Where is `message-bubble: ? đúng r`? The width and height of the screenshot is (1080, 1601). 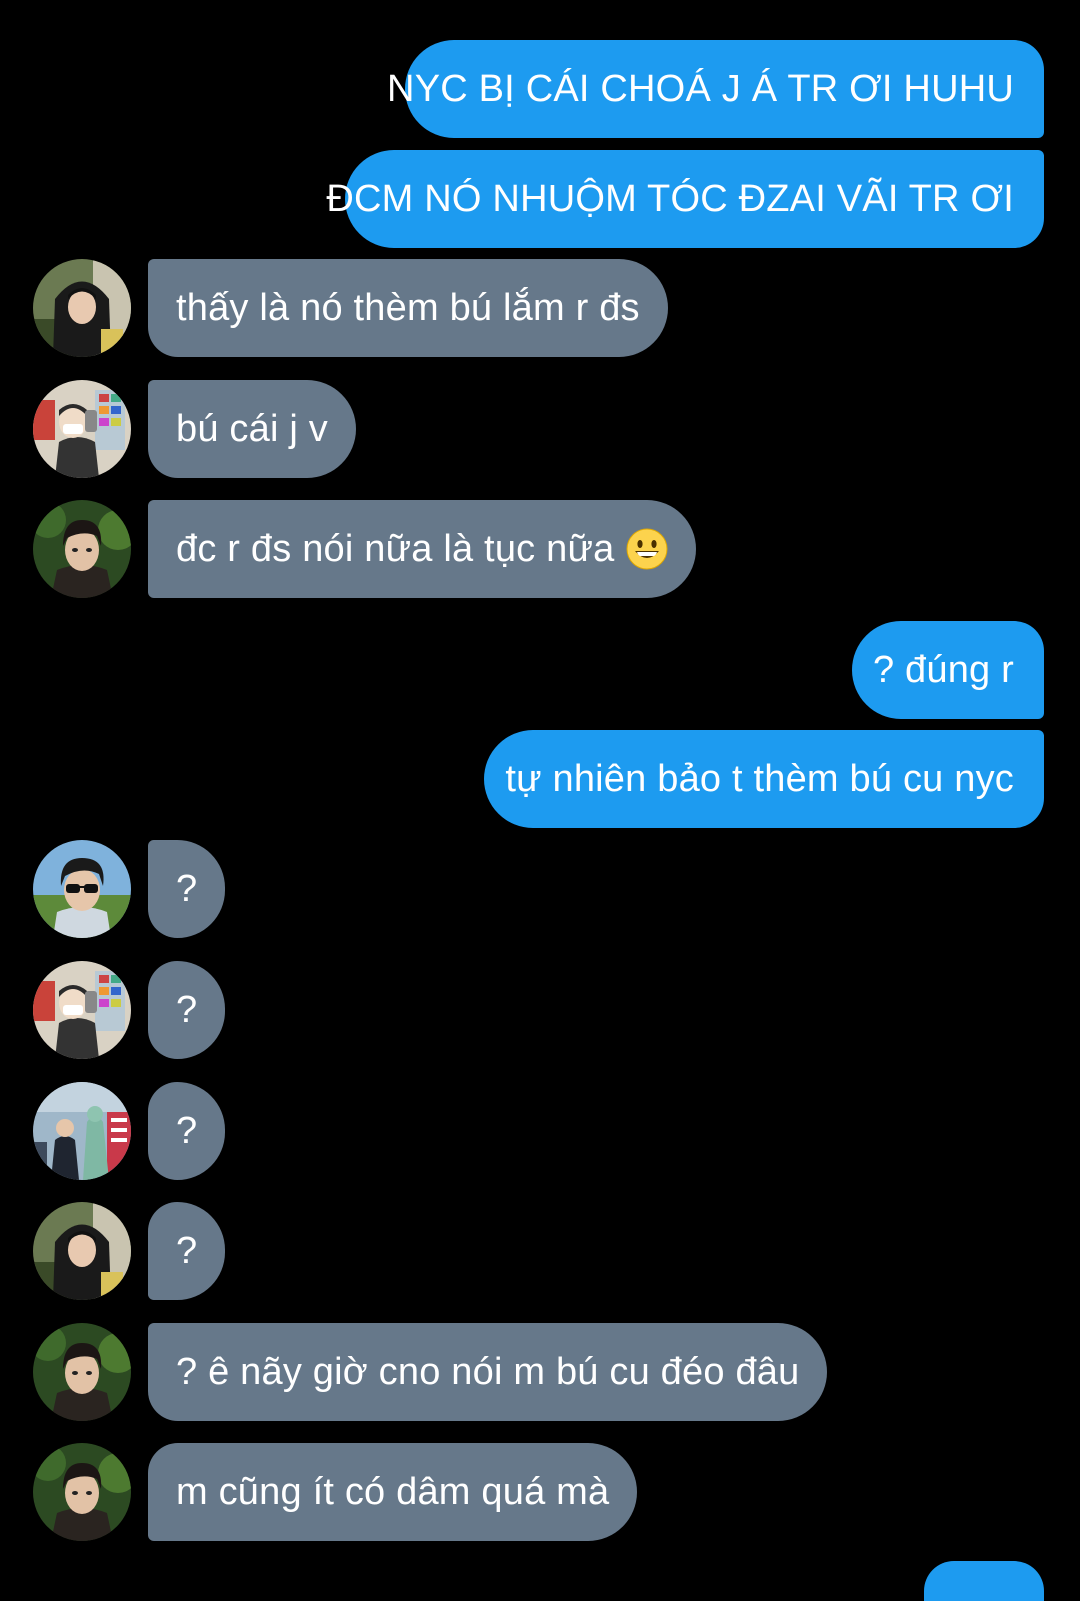
message-bubble: ? đúng r is located at coordinates (948, 670).